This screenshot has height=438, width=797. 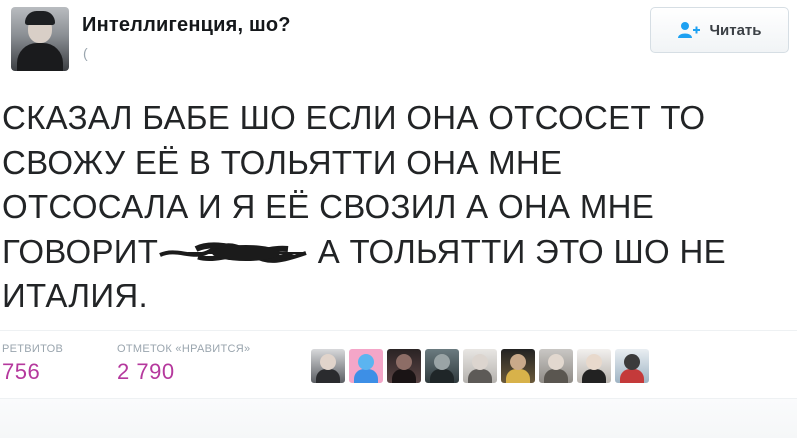 What do you see at coordinates (184, 349) in the screenshot?
I see `likes-label: ОТМЕТОК «НРАВИТСЯ»` at bounding box center [184, 349].